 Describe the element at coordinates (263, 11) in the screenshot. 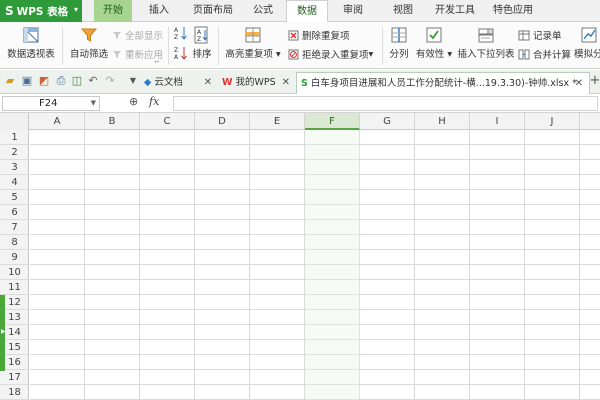

I see `tab-formulas: 公式` at that location.